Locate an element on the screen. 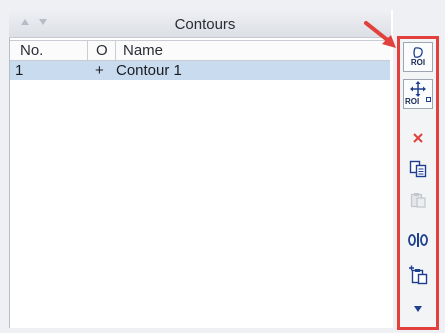 This screenshot has width=445, height=333. delete-button is located at coordinates (418, 138).